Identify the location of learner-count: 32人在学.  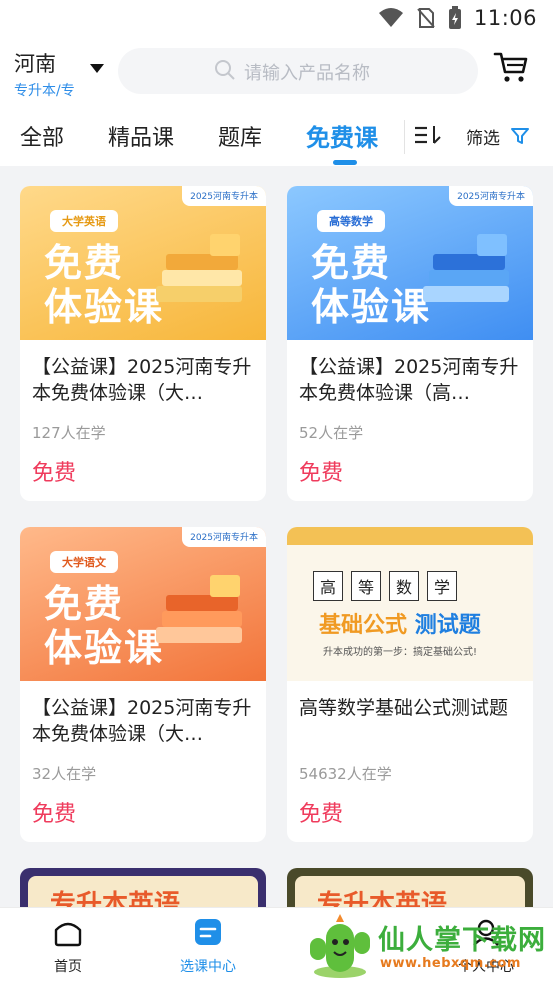
(64, 774).